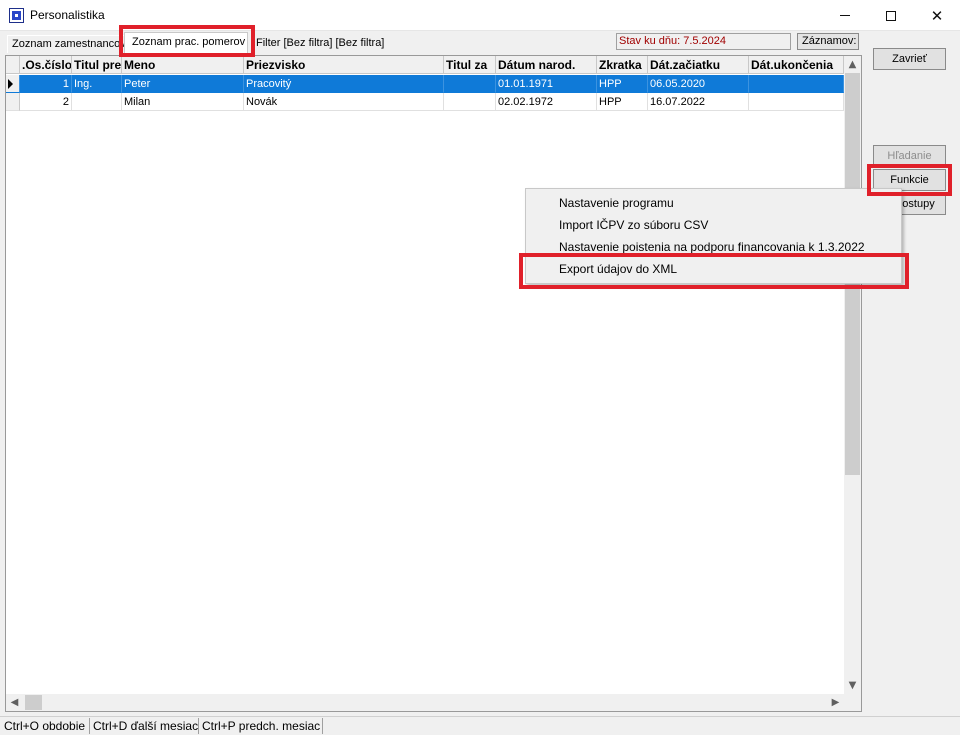 Image resolution: width=960 pixels, height=735 pixels. I want to click on scroll-up-icon: ▲, so click(852, 64).